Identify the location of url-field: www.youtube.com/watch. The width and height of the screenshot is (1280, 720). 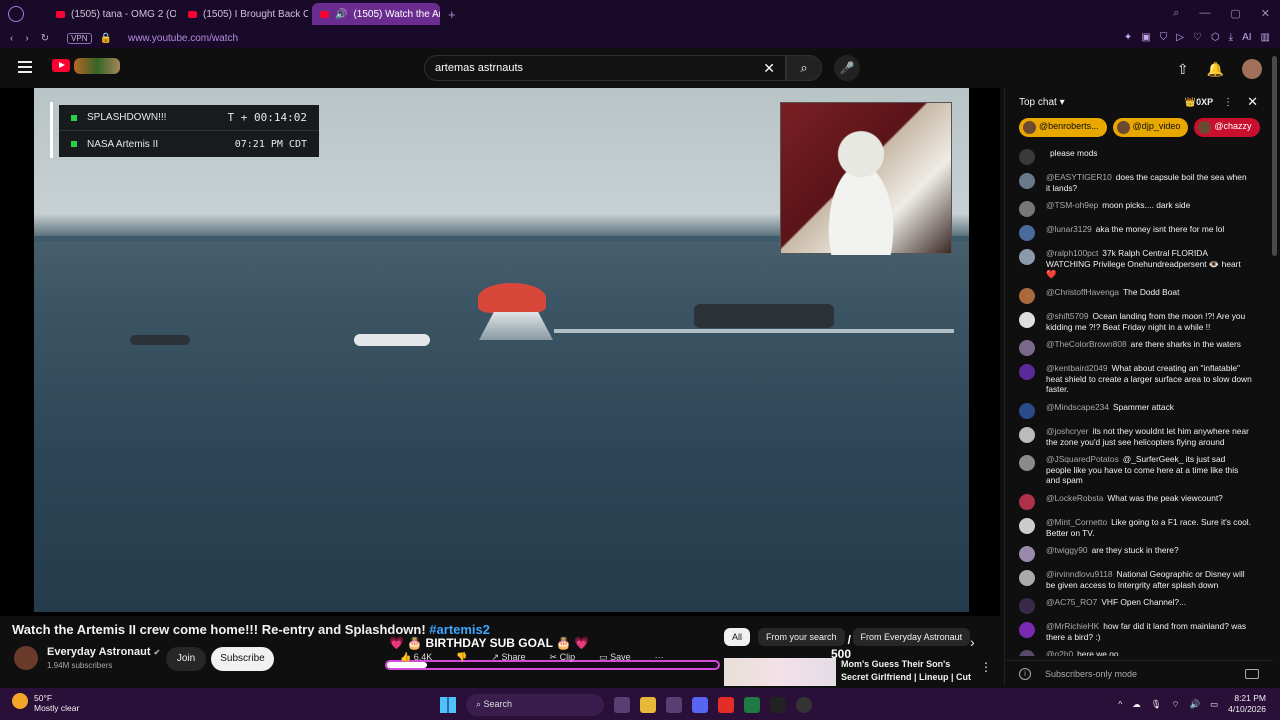
(183, 38).